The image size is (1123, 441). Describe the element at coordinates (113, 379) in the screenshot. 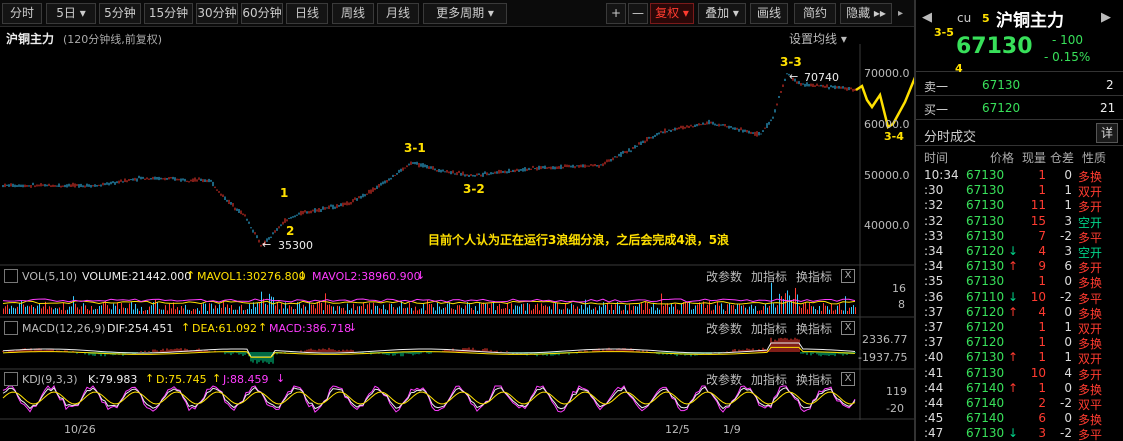

I see `kdj-k: K:79.983` at that location.